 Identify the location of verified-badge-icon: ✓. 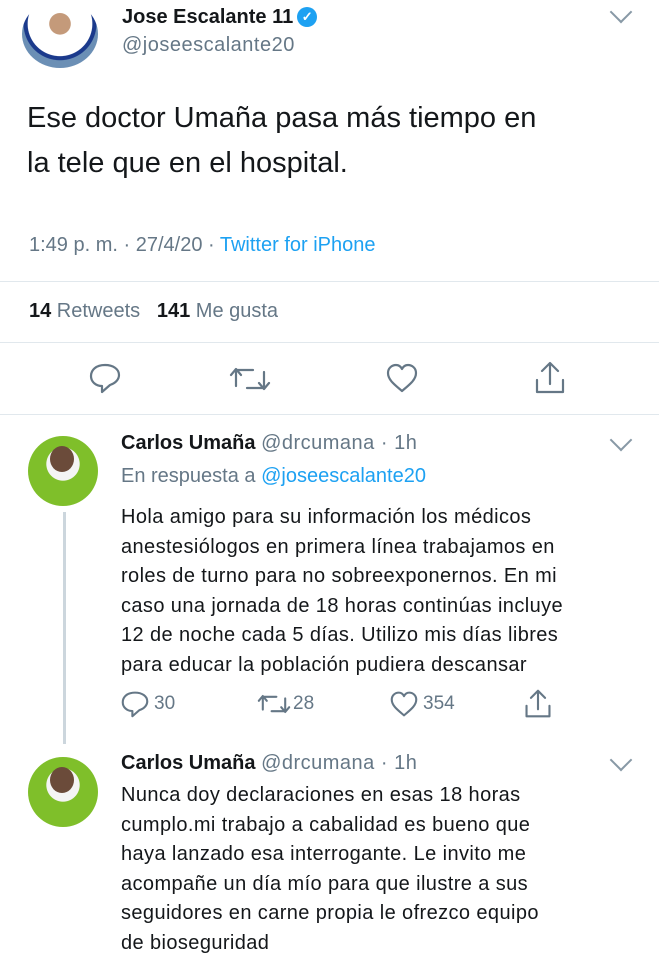
(307, 17).